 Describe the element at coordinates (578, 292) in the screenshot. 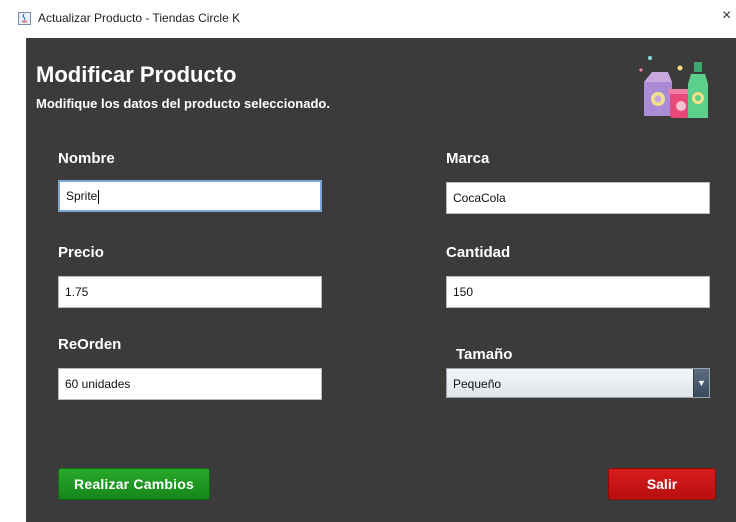

I see `cantidad-field: 150` at that location.